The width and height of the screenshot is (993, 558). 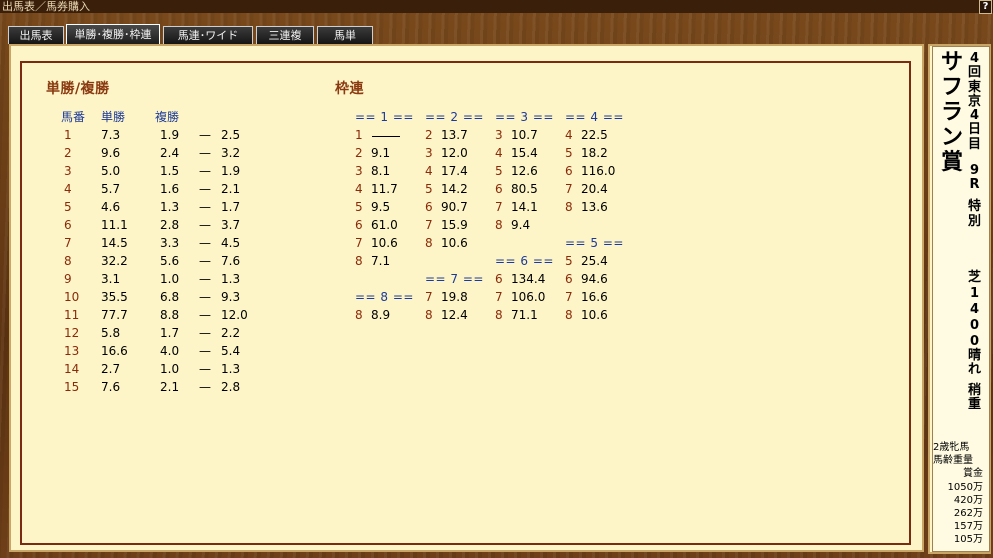 I want to click on bracket-odds: 71.1, so click(x=524, y=315).